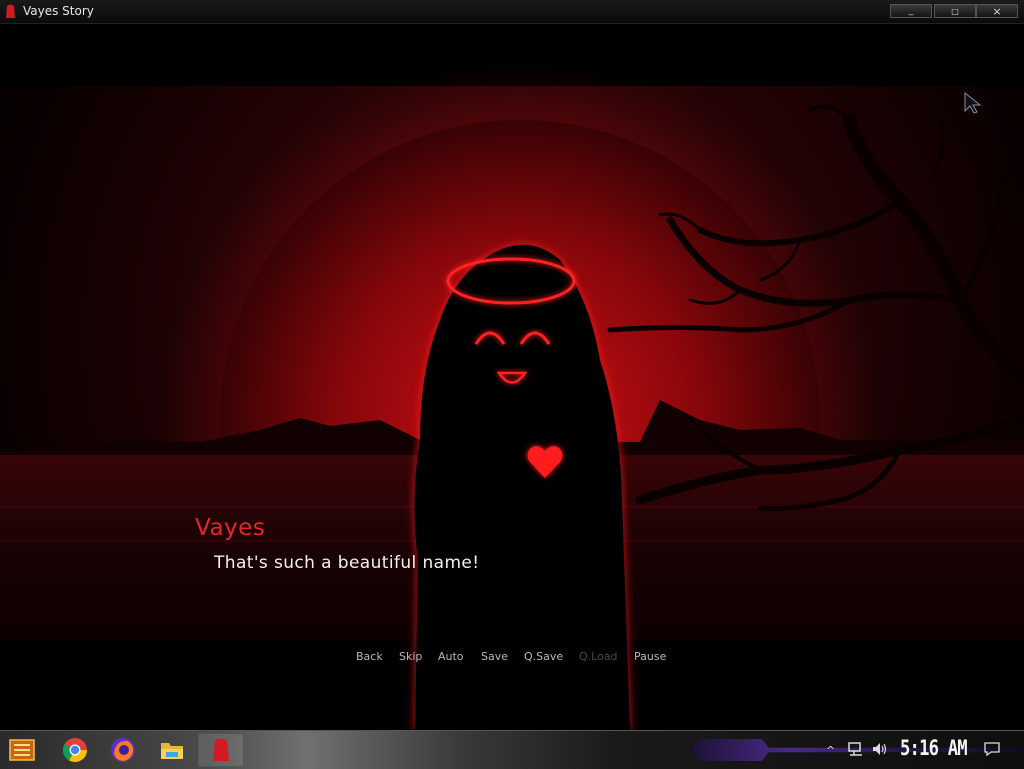 The height and width of the screenshot is (769, 1024). I want to click on volume-icon, so click(880, 749).